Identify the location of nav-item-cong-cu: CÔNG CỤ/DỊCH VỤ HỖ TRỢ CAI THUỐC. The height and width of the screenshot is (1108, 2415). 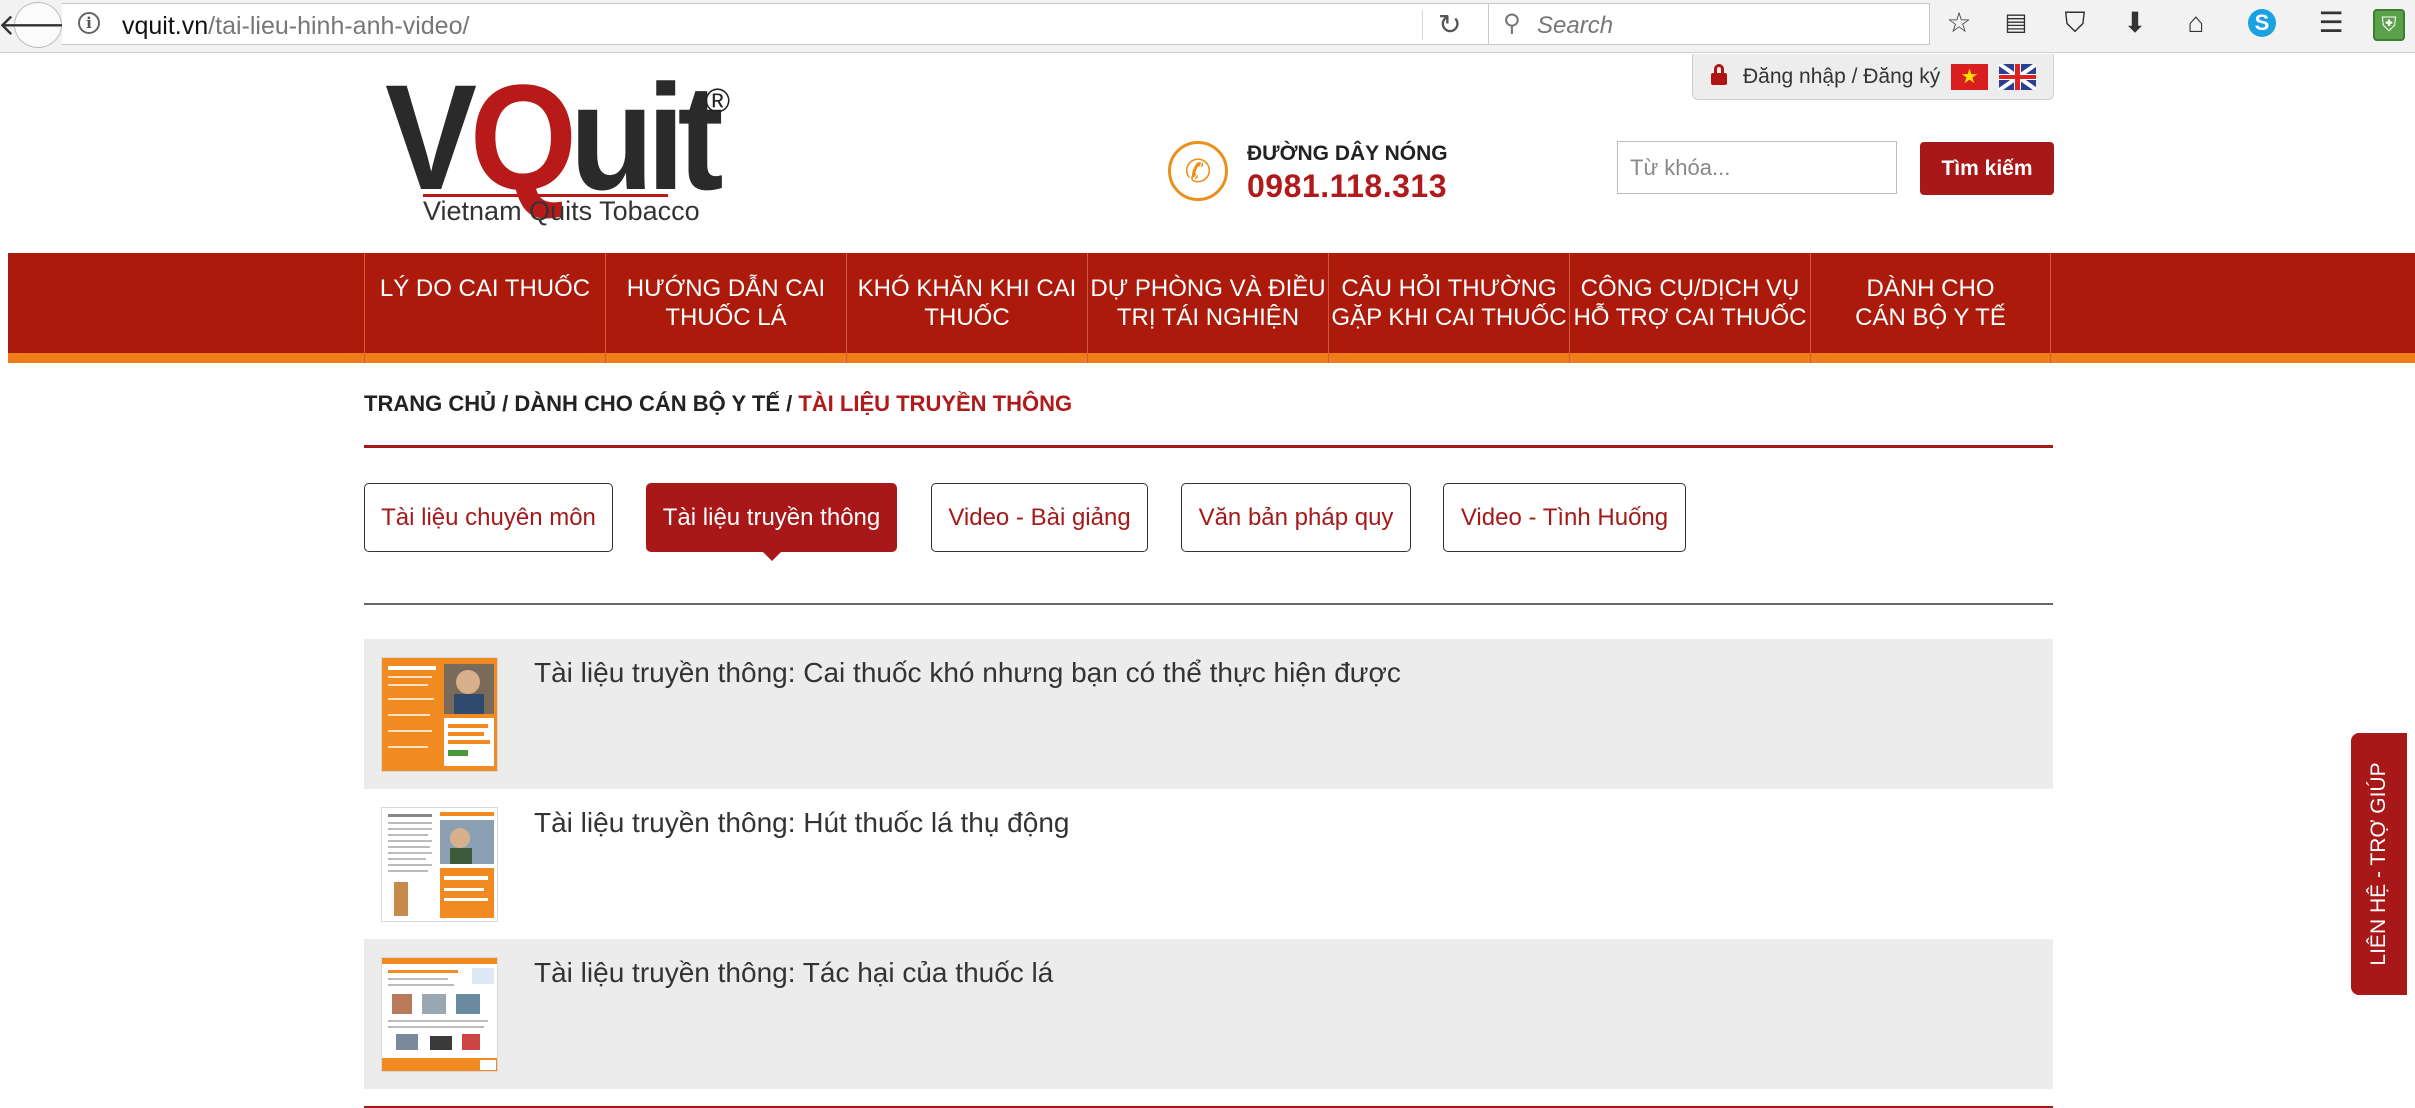
(1689, 308).